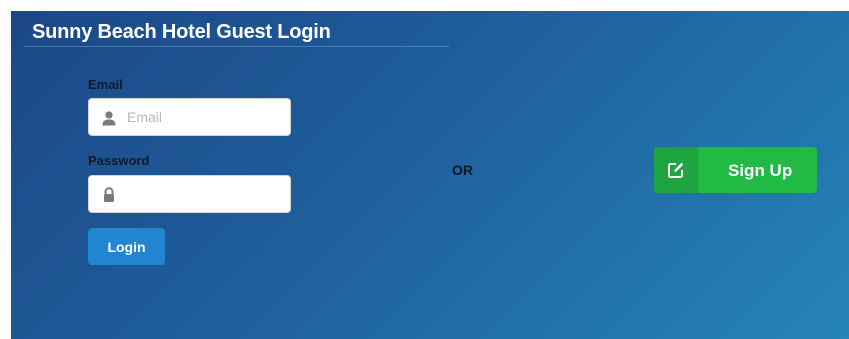 The image size is (849, 339). Describe the element at coordinates (105, 84) in the screenshot. I see `email-label: Email` at that location.